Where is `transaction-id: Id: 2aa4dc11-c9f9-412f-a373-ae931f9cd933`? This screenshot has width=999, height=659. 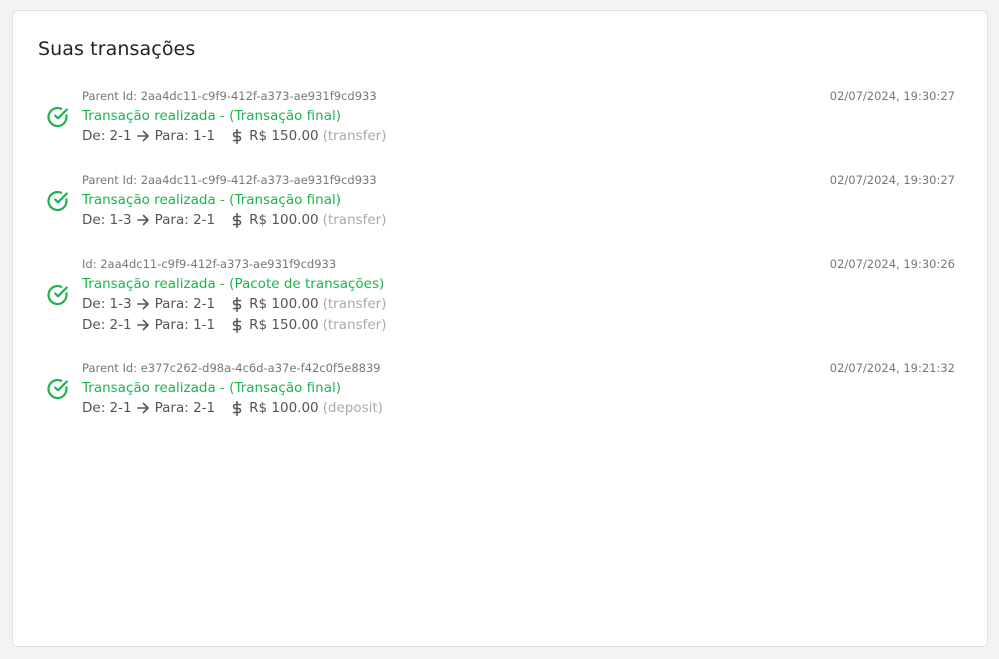
transaction-id: Id: 2aa4dc11-c9f9-412f-a373-ae931f9cd933 is located at coordinates (209, 264).